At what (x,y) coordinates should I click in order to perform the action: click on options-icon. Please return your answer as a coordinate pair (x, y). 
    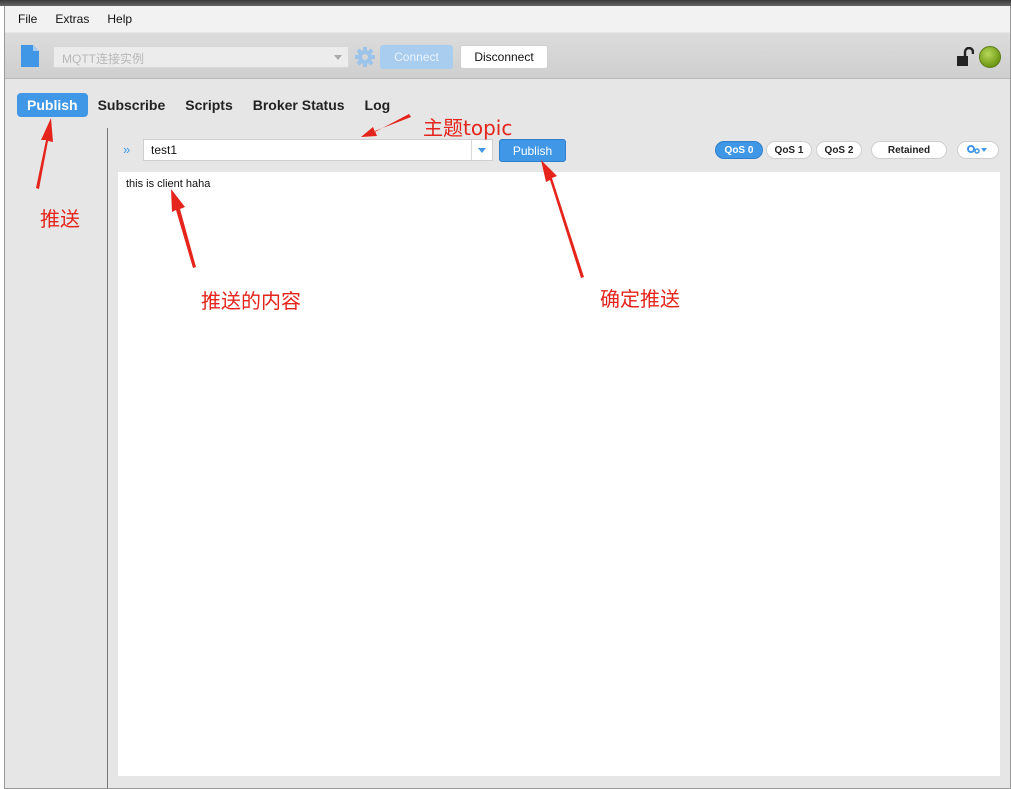
    Looking at the image, I should click on (977, 149).